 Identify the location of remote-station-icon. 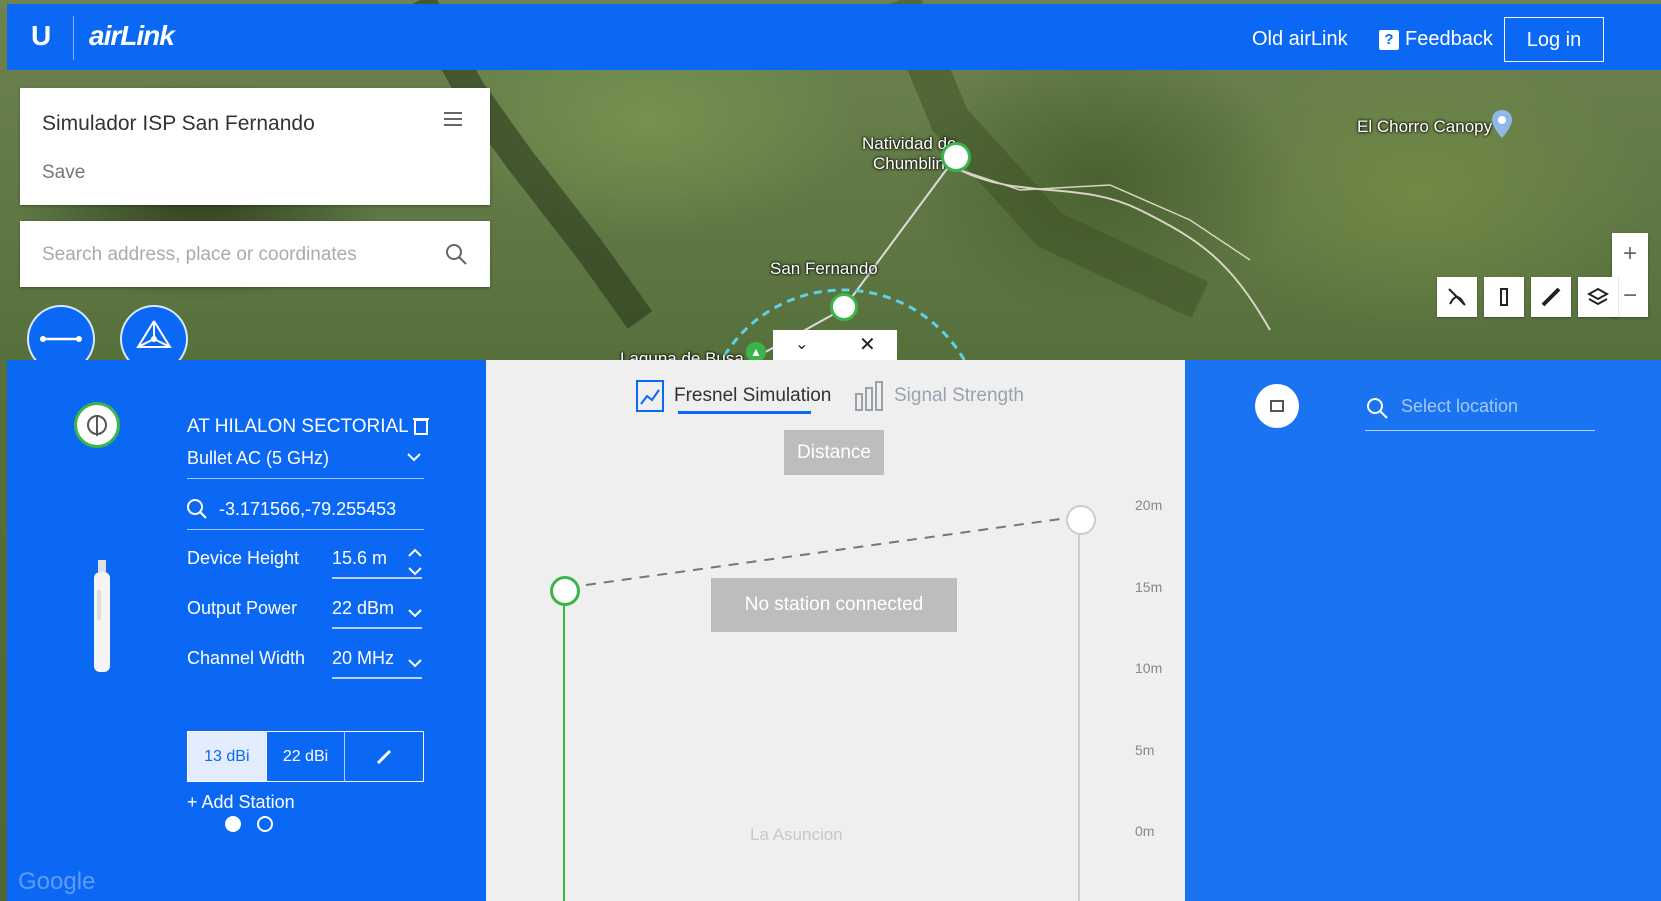
(1277, 406).